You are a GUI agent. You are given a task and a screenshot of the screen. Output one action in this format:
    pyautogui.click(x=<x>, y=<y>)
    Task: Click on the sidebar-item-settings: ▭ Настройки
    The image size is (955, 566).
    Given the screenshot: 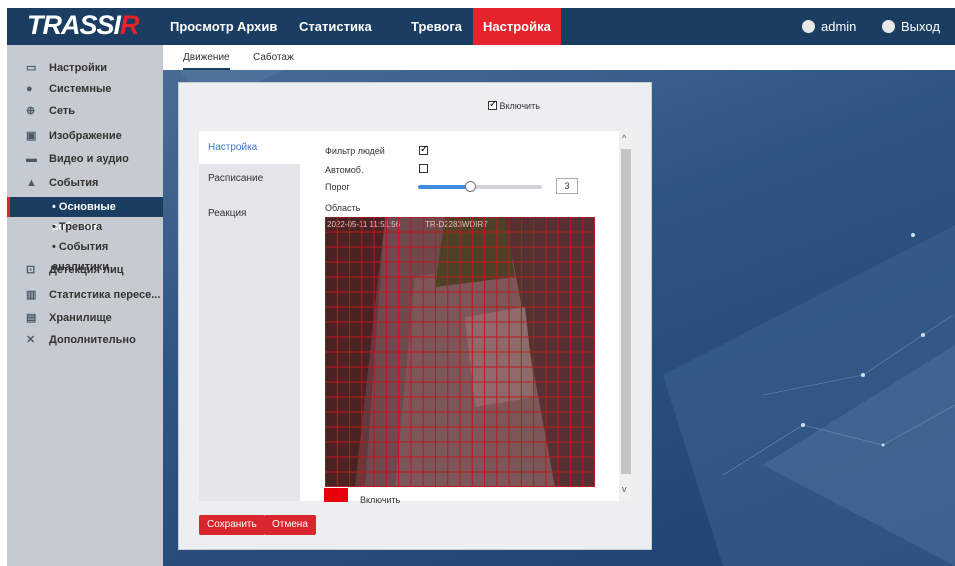 What is the action you would take?
    pyautogui.click(x=85, y=68)
    